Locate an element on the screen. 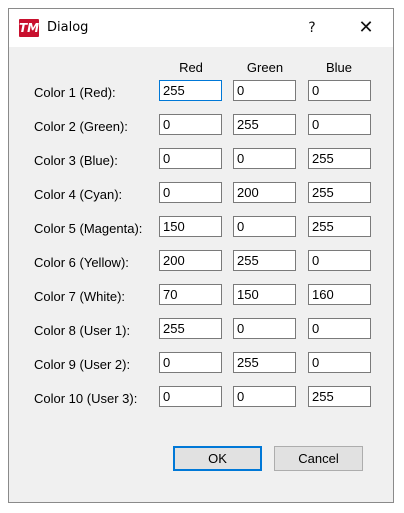 The image size is (404, 513). color-5-green-input is located at coordinates (264, 226).